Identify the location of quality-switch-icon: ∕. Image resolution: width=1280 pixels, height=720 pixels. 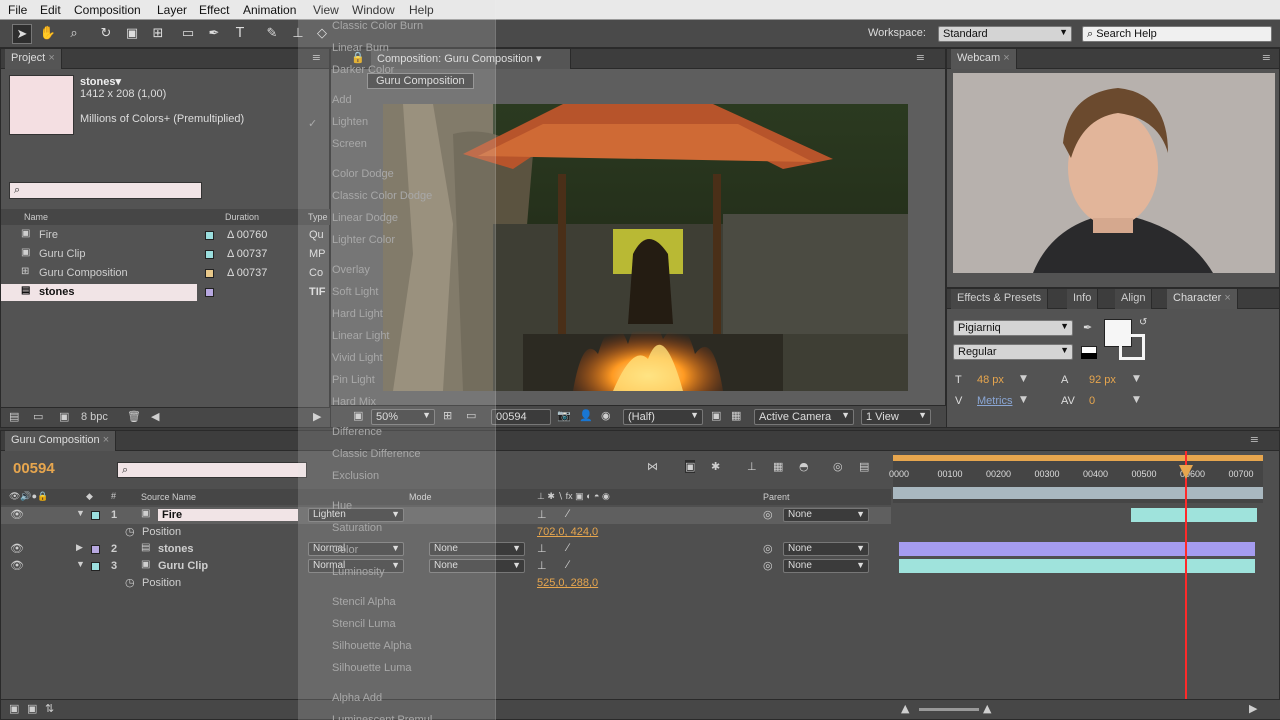
(568, 548).